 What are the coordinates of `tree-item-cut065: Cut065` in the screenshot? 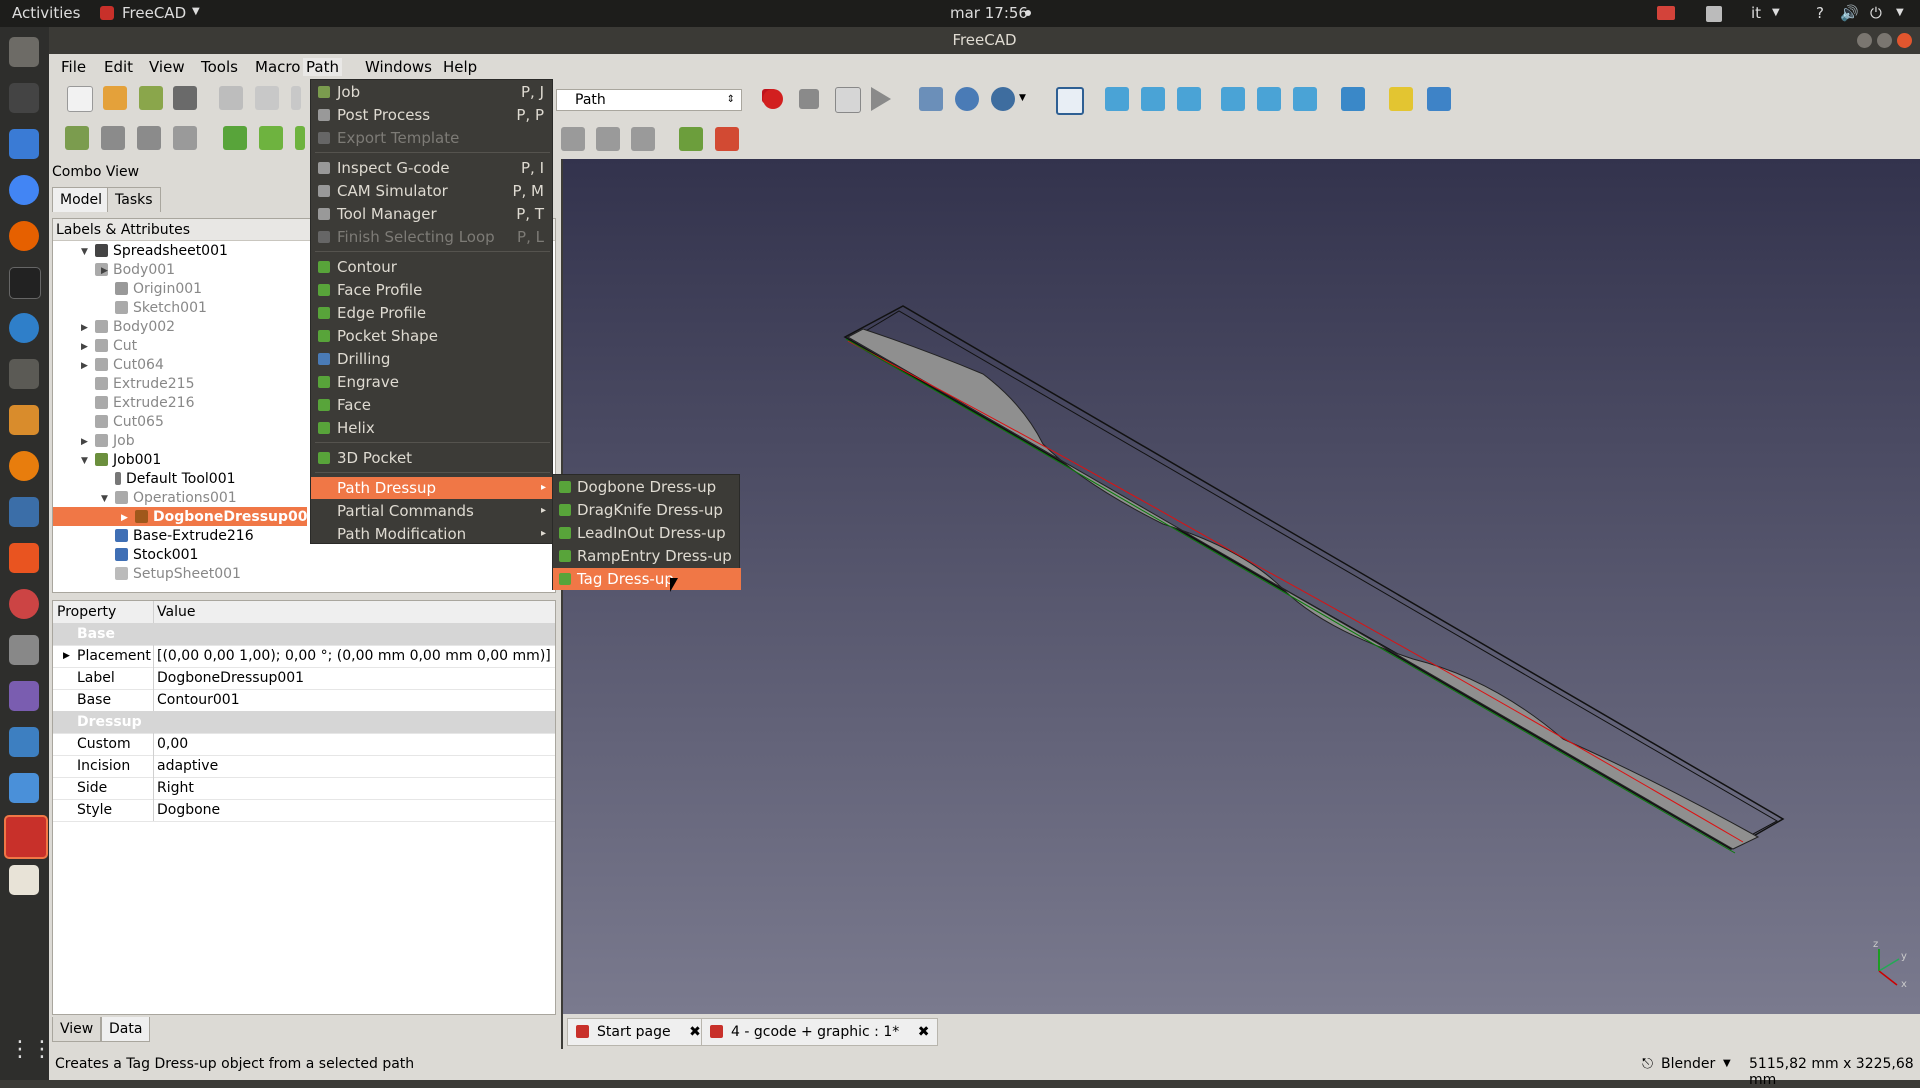 It's located at (129, 422).